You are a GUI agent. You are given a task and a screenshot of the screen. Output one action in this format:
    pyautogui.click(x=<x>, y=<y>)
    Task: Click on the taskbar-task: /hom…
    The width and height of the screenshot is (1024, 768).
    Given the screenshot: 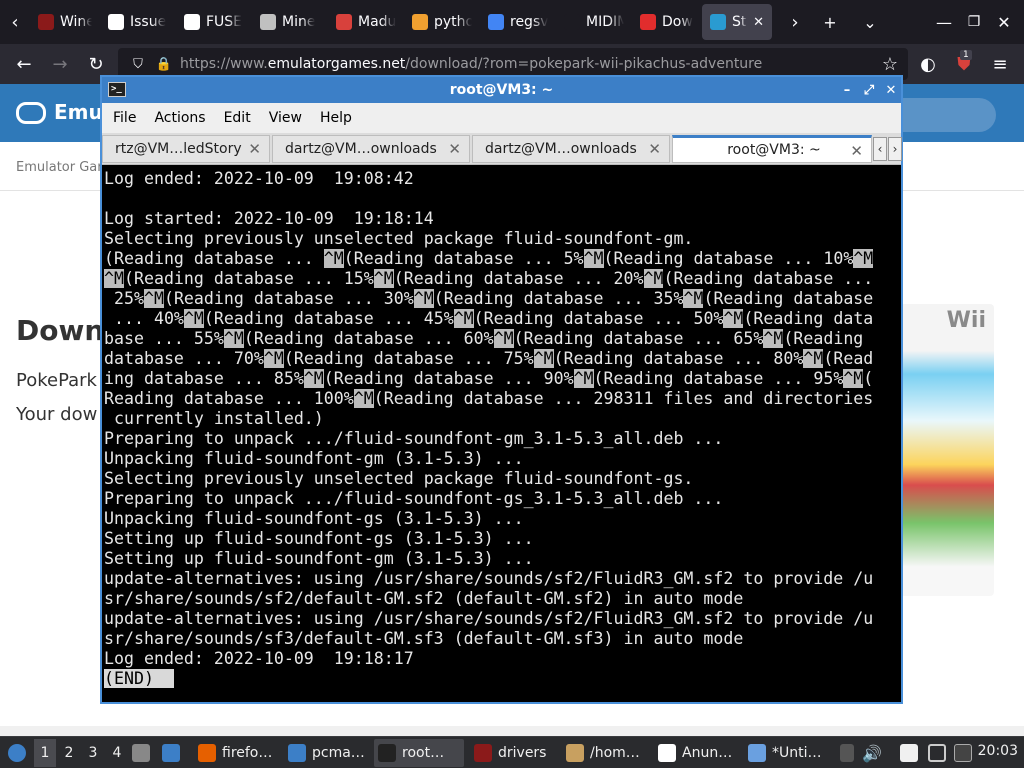 What is the action you would take?
    pyautogui.click(x=604, y=753)
    